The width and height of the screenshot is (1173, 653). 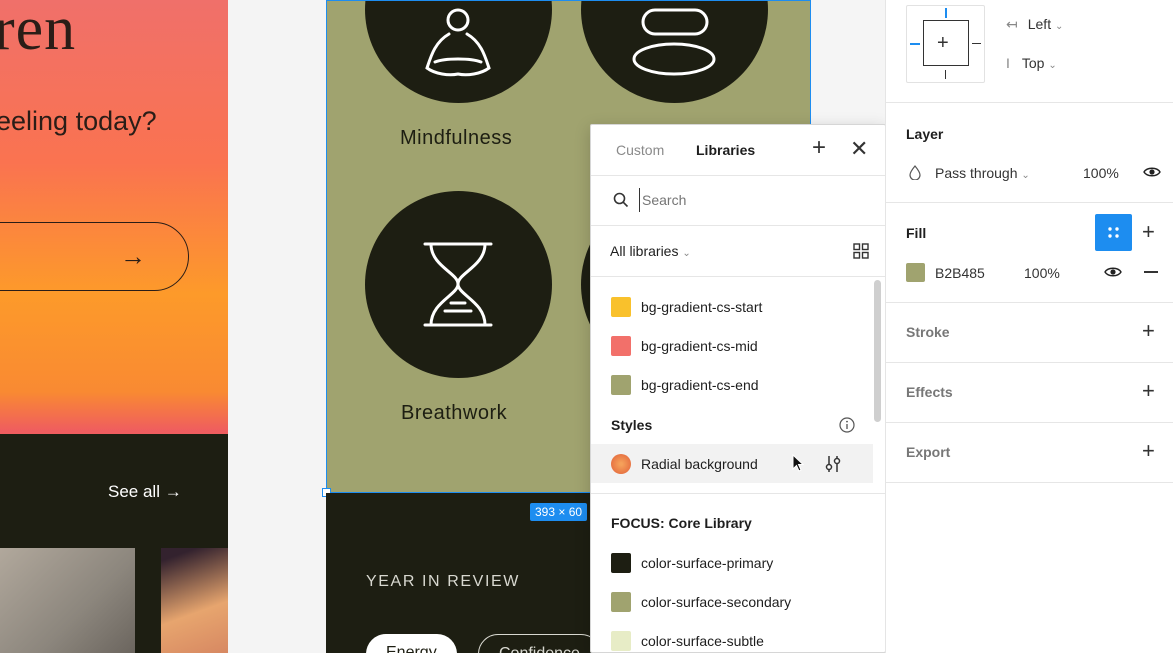 I want to click on add-icon: +, so click(x=819, y=148).